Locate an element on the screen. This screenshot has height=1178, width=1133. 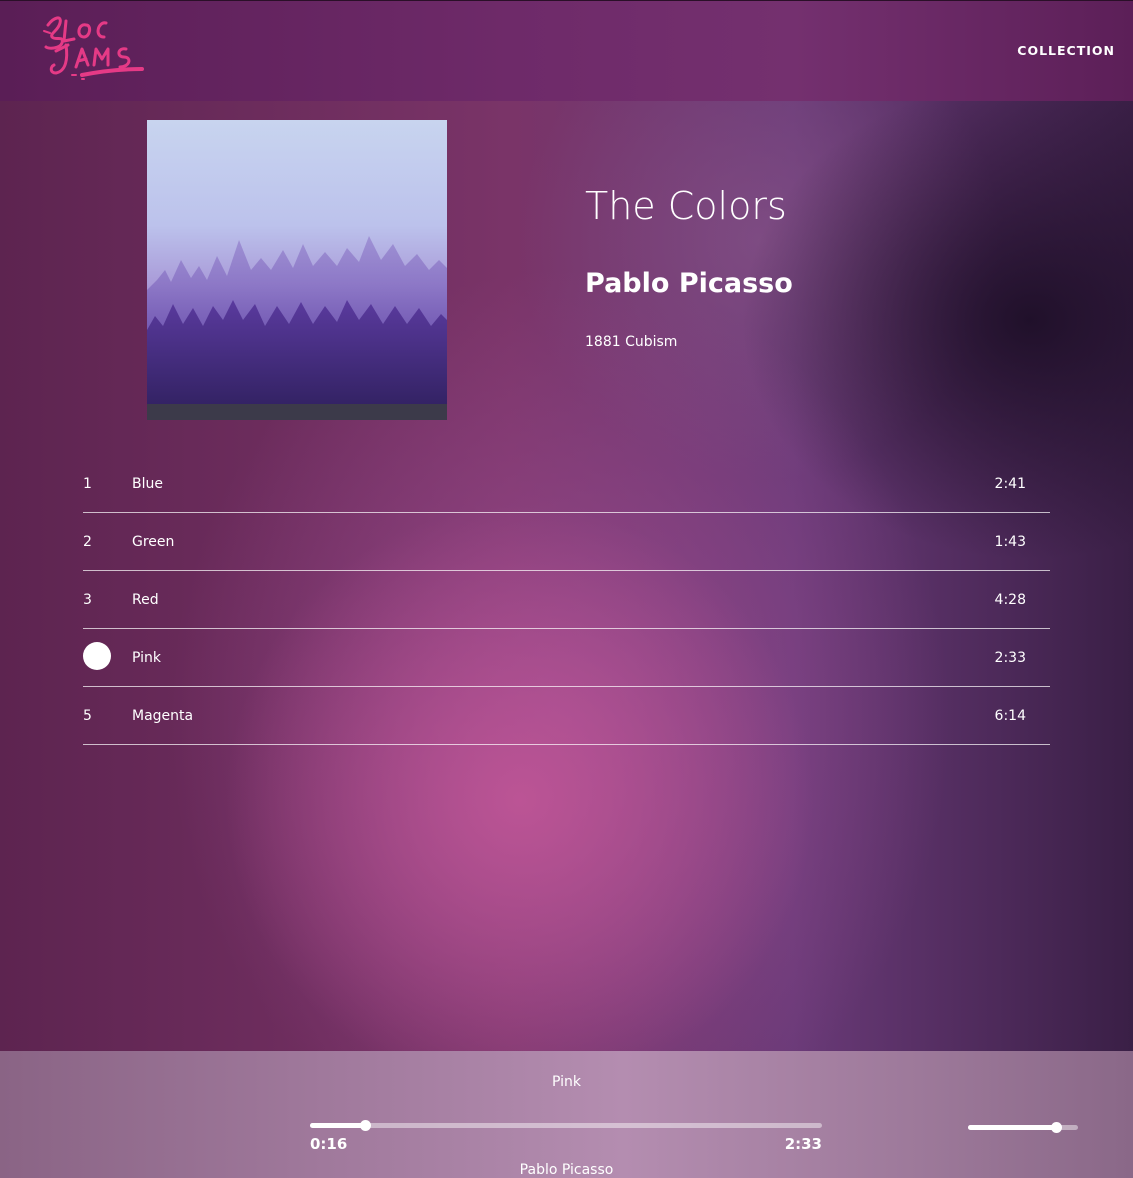
total-time: 2:33 is located at coordinates (803, 1144).